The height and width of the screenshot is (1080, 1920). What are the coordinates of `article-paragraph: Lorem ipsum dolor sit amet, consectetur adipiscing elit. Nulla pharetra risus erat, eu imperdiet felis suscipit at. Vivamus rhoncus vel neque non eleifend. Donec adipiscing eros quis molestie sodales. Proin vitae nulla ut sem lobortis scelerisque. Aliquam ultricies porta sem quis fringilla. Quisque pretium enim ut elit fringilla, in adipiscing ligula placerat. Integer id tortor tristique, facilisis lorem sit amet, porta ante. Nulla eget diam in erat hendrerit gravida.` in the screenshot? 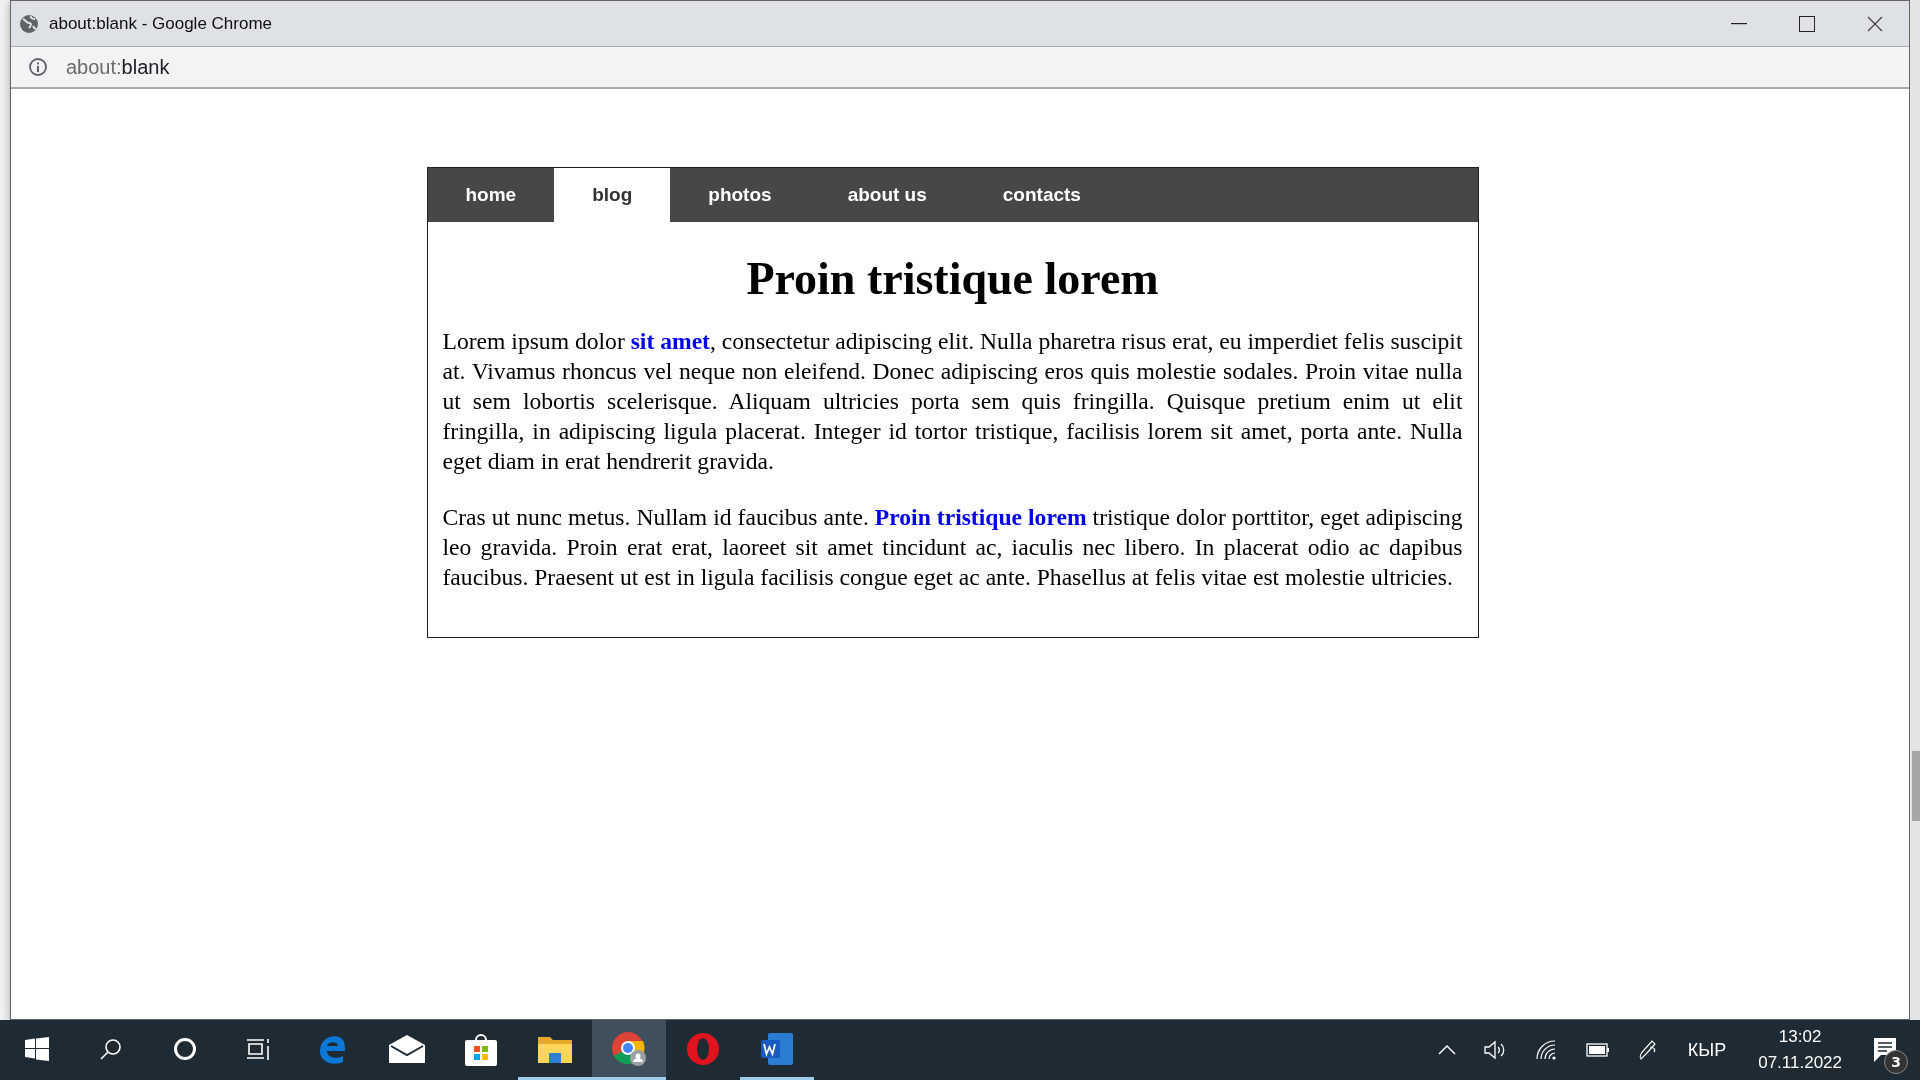 It's located at (952, 401).